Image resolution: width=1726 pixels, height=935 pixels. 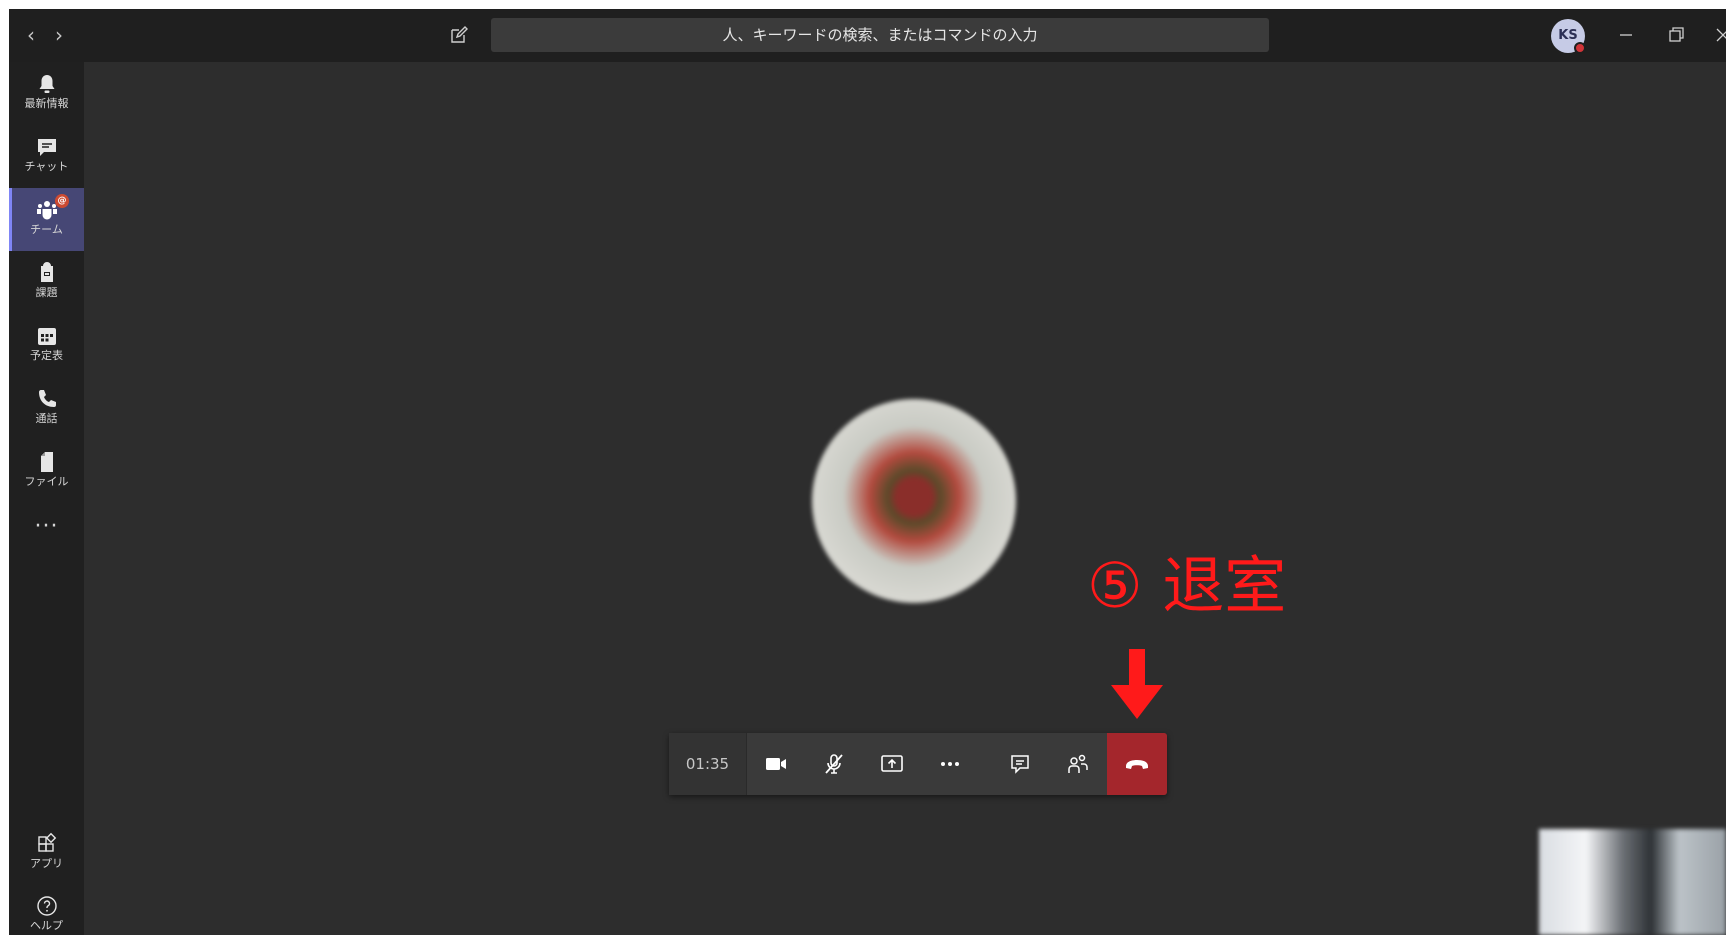 What do you see at coordinates (46, 530) in the screenshot?
I see `more-apps-icon: ···` at bounding box center [46, 530].